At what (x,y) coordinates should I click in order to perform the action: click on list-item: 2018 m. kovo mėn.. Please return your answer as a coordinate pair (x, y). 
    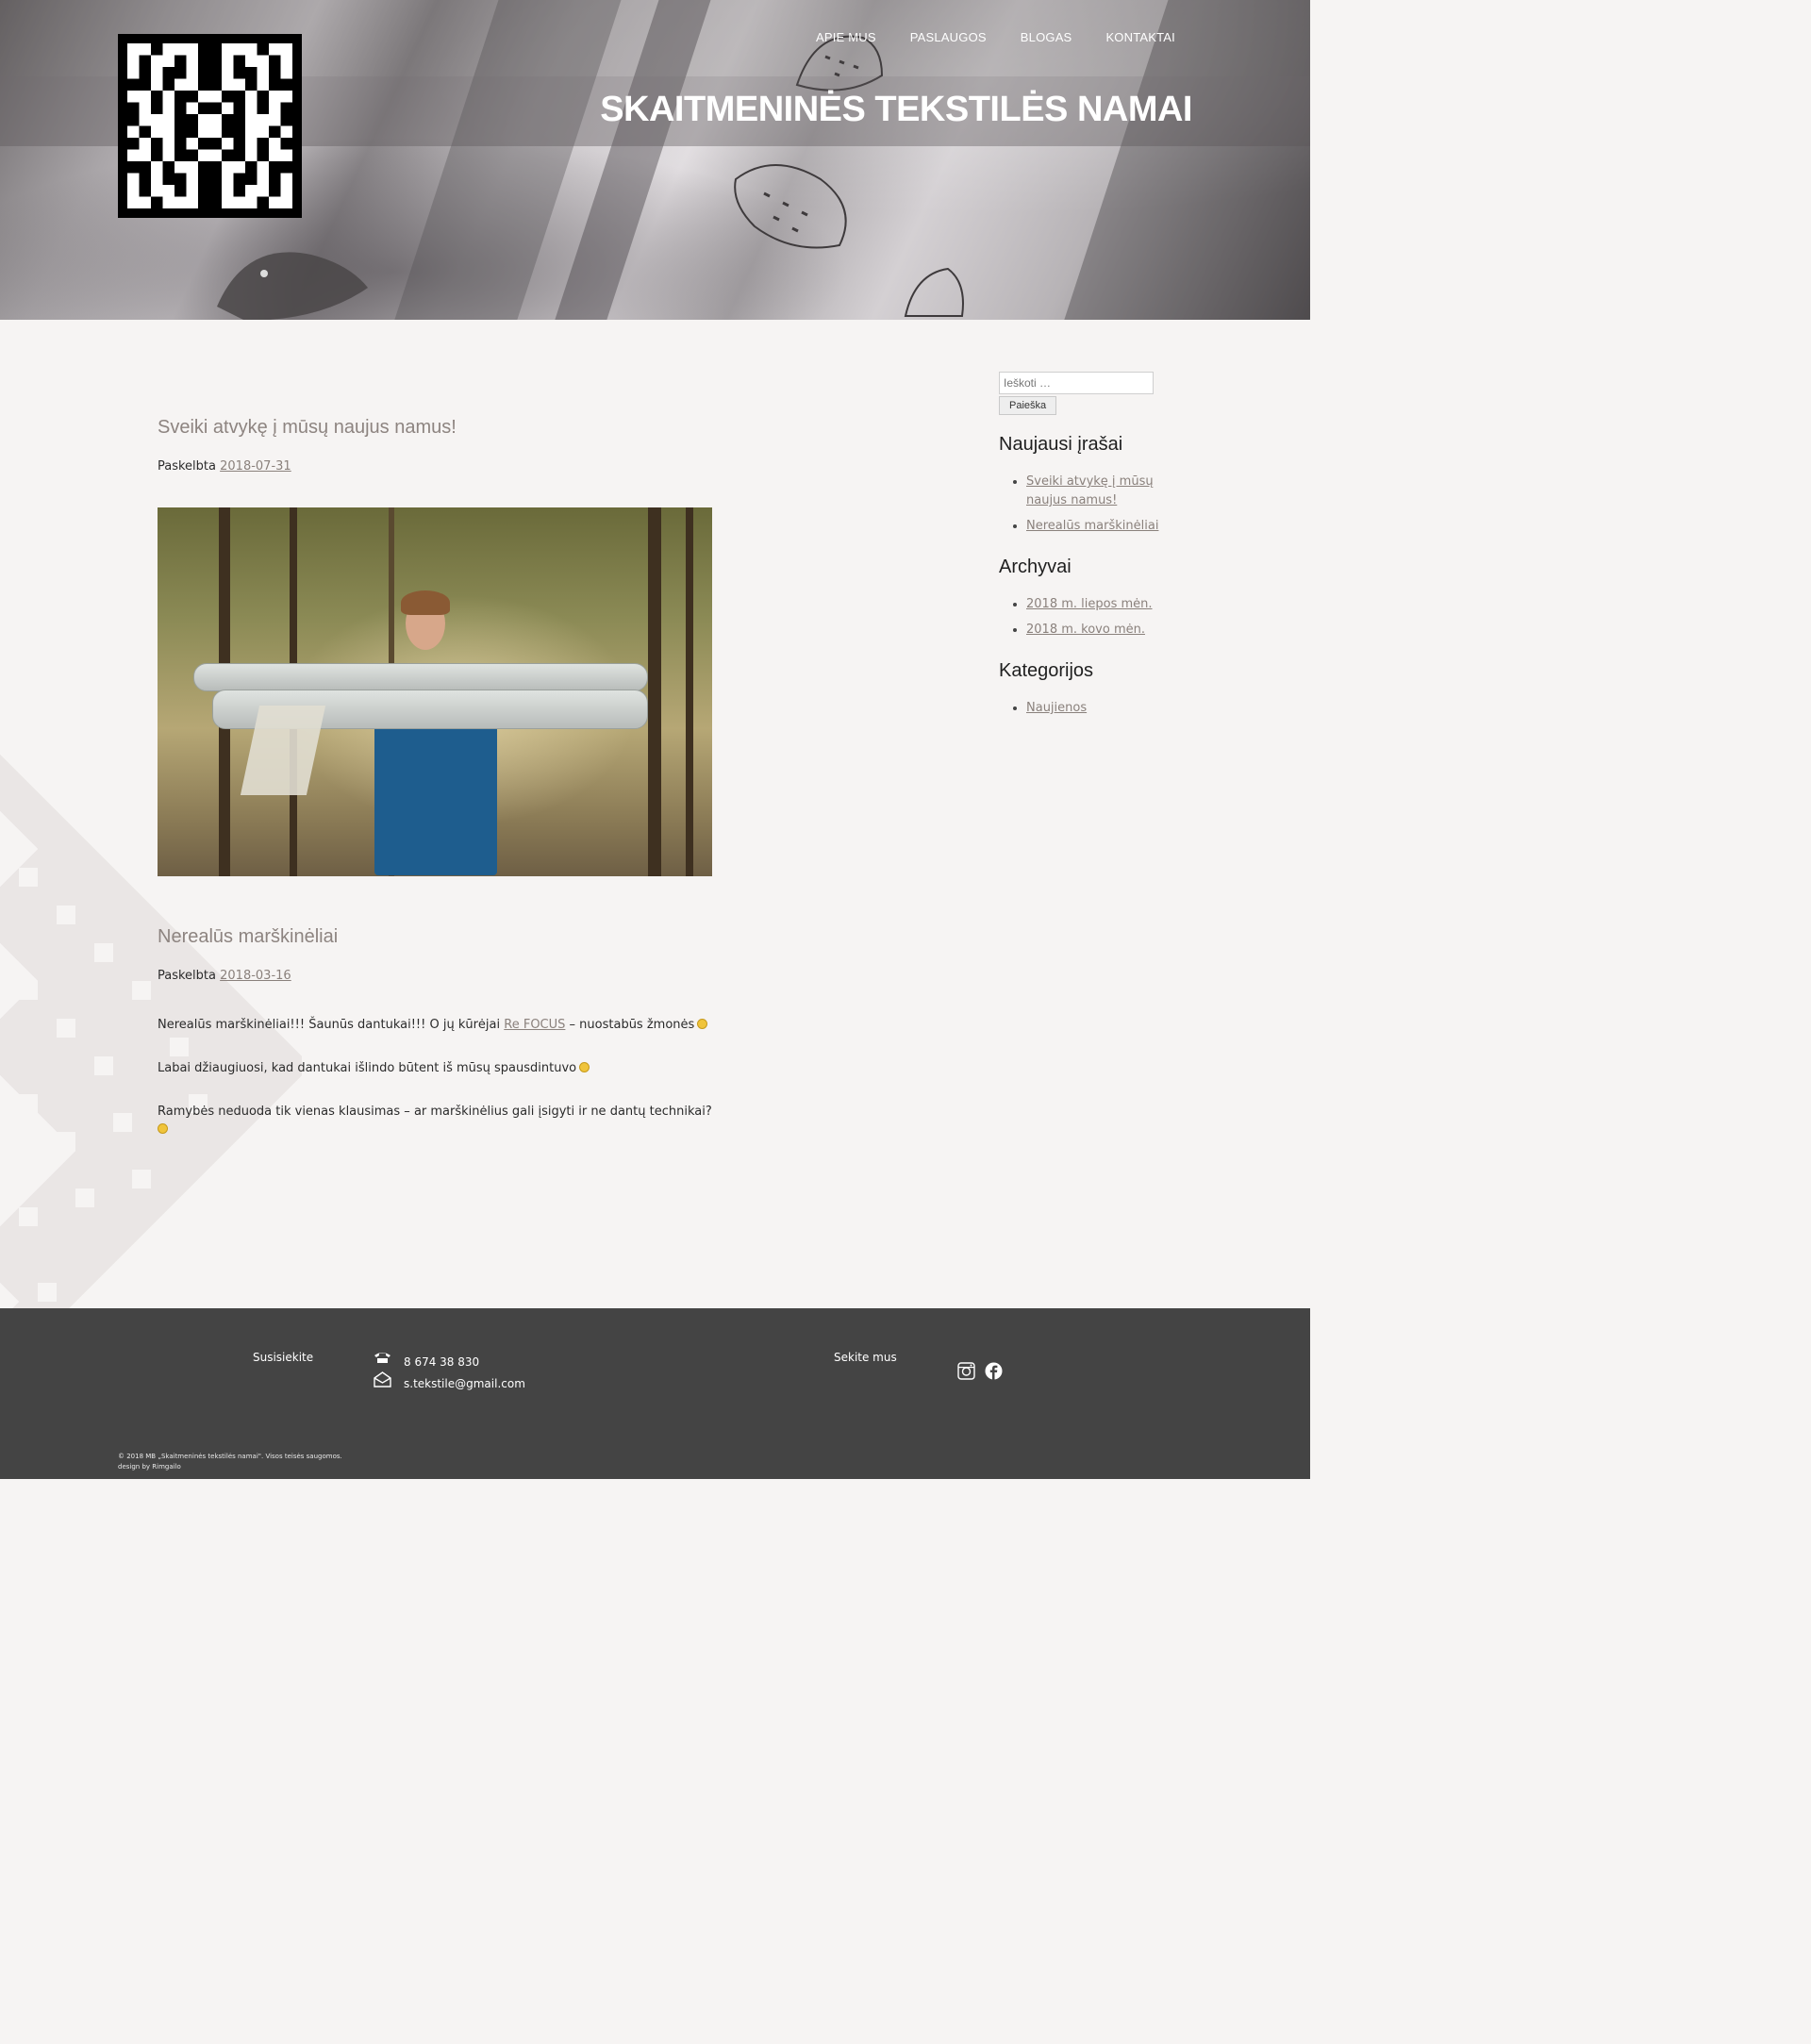
    Looking at the image, I should click on (1097, 631).